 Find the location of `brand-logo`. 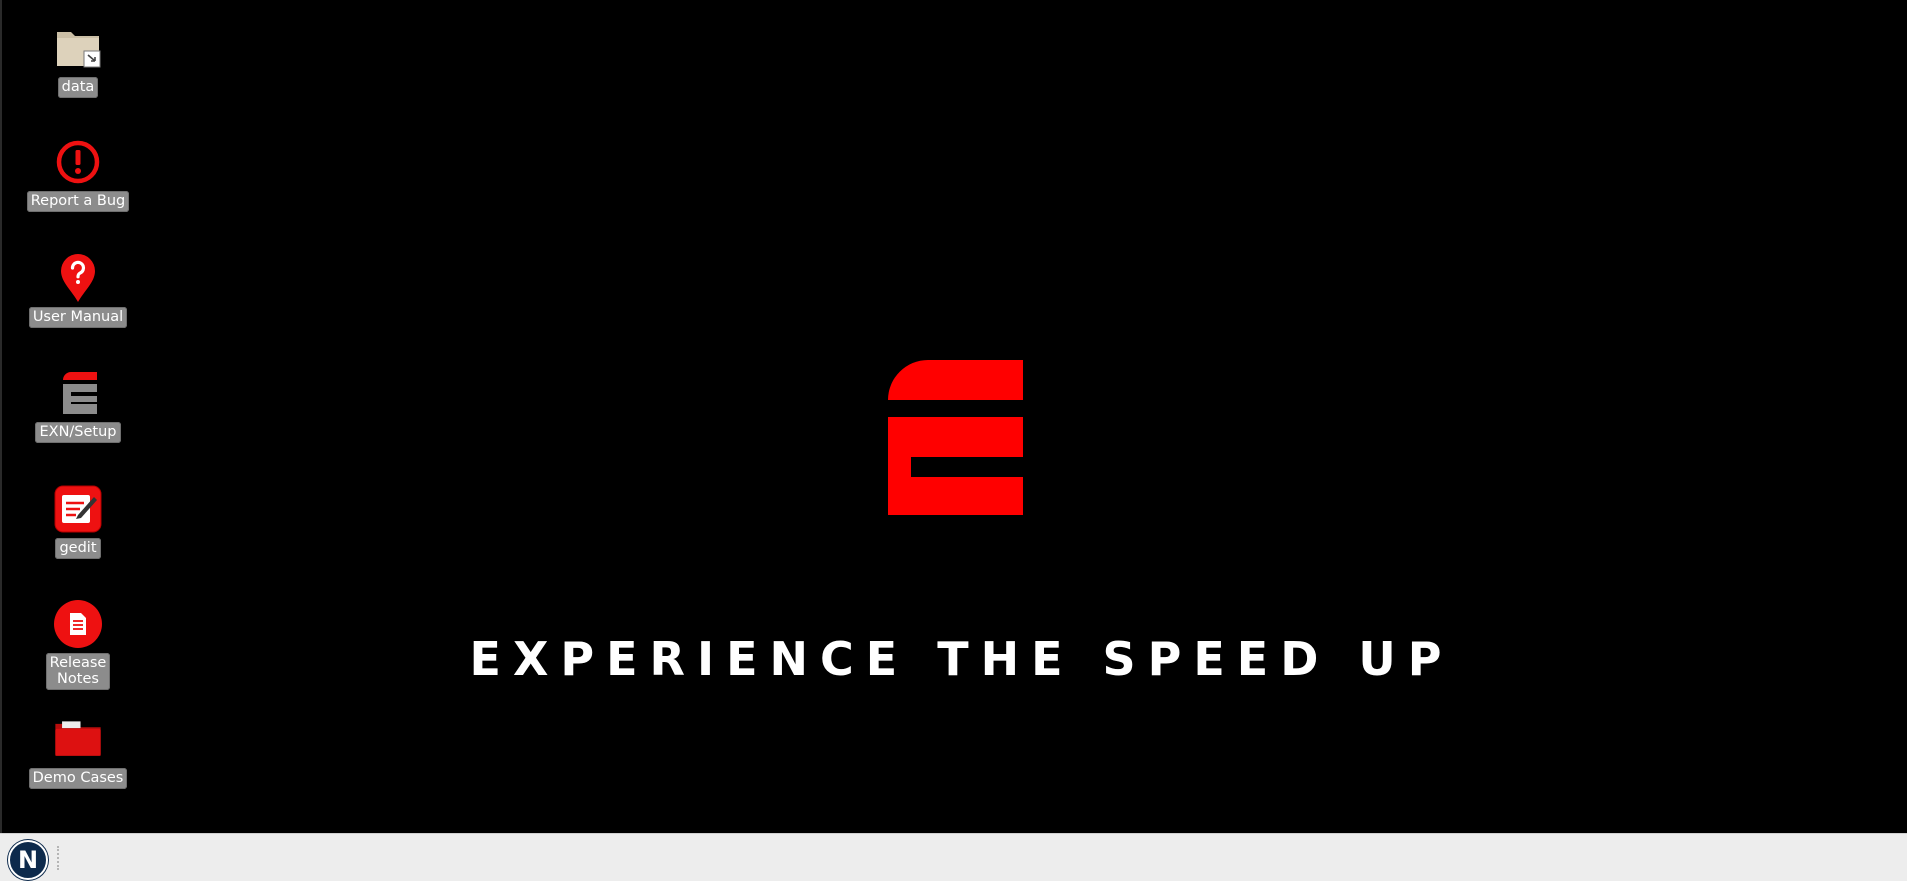

brand-logo is located at coordinates (955, 437).